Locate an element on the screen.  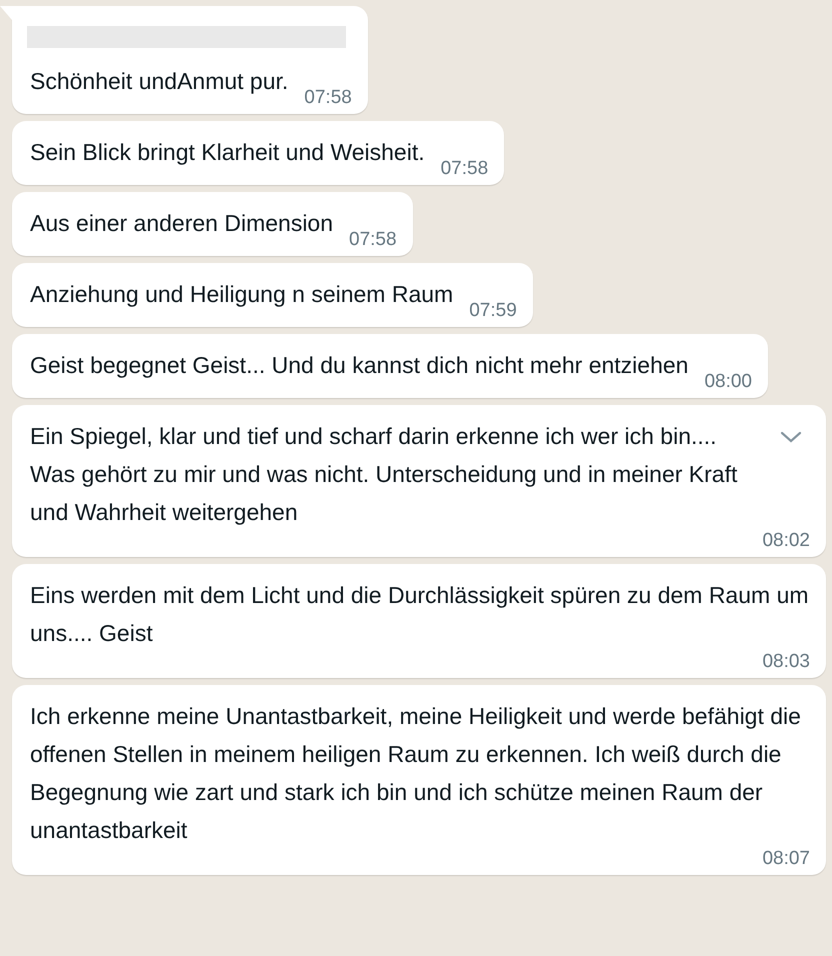
message-text: Schönheit undAnmut pur. is located at coordinates (159, 81).